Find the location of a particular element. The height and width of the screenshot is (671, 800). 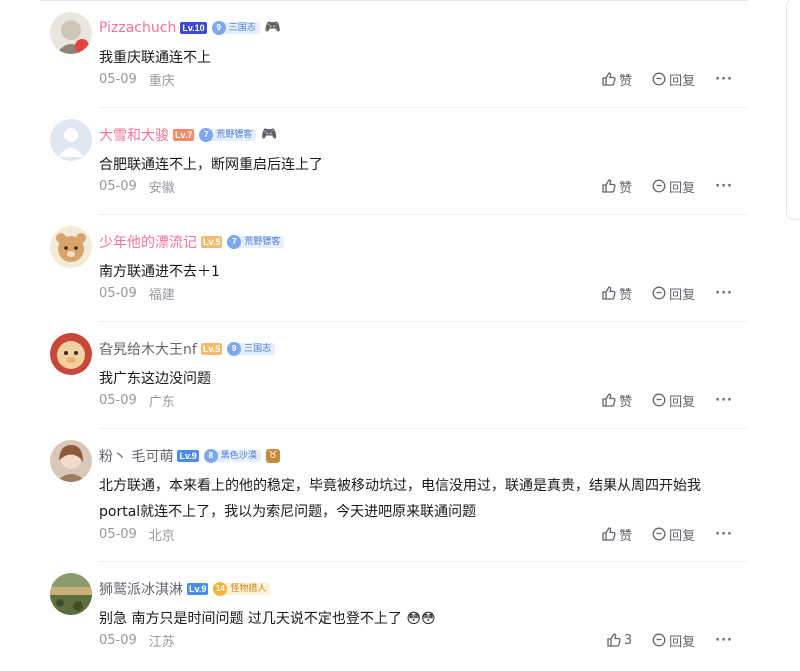

comment-meta: 05-09 广东 is located at coordinates (137, 400).